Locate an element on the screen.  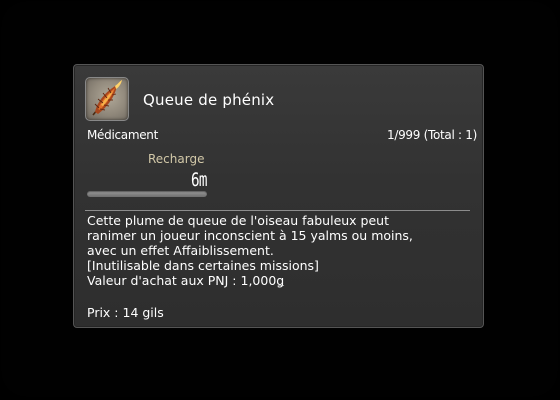
recast-time: 6m is located at coordinates (199, 180).